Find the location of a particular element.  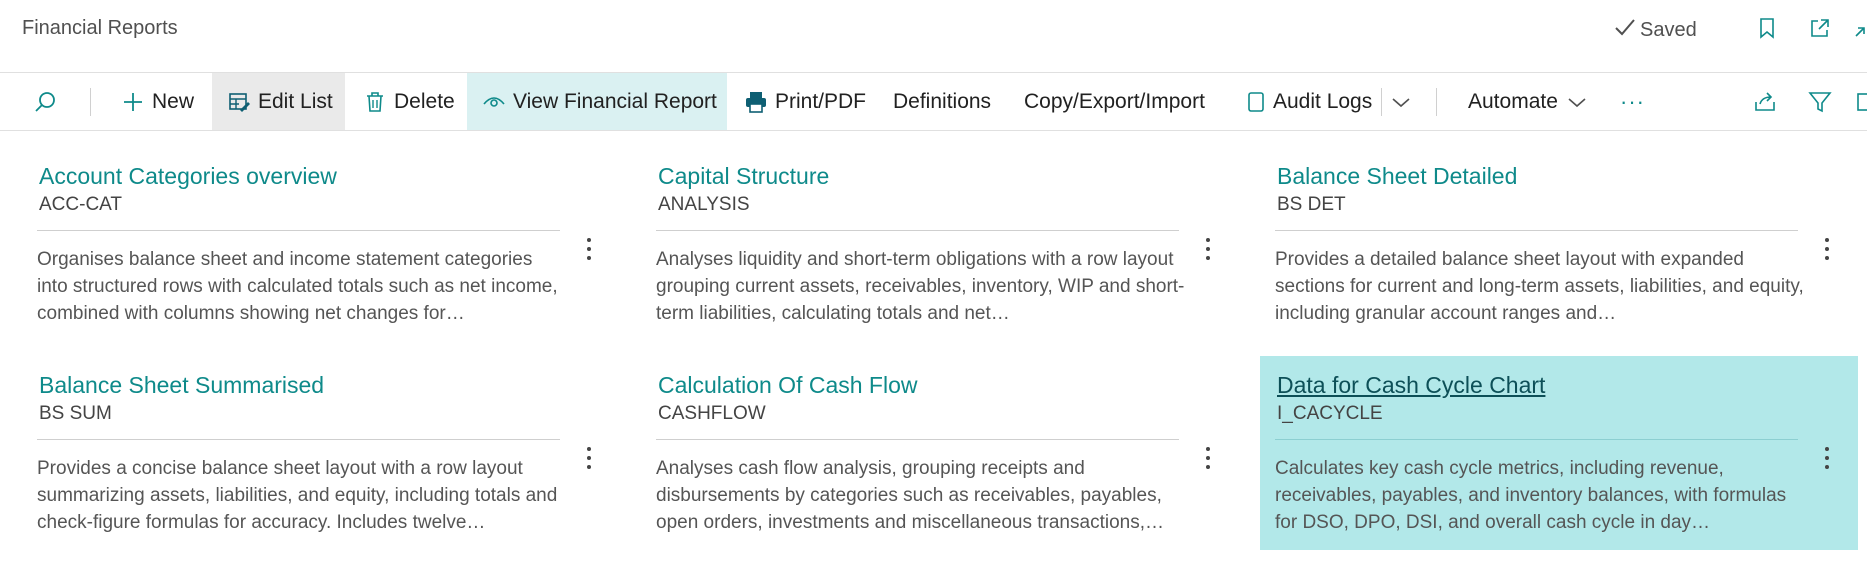

report-code: CASHFLOW is located at coordinates (712, 413).